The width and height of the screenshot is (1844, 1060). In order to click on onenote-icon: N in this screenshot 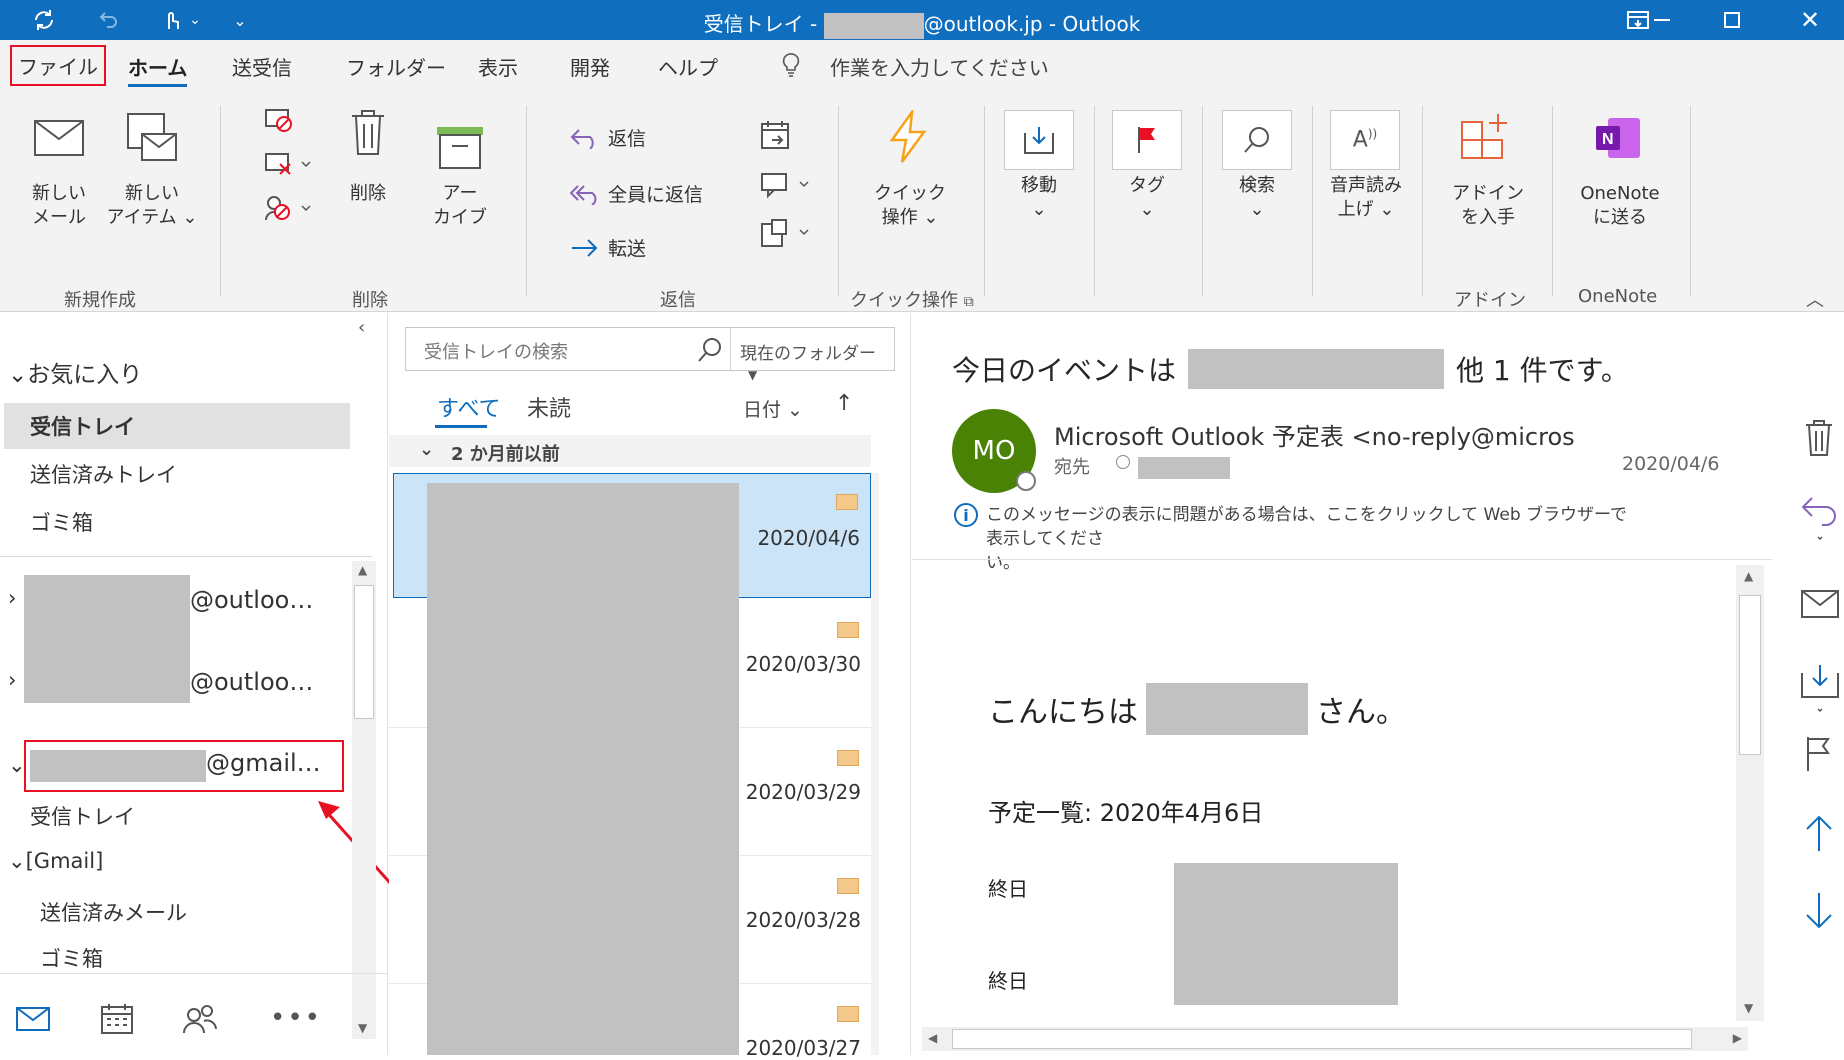, I will do `click(1618, 140)`.